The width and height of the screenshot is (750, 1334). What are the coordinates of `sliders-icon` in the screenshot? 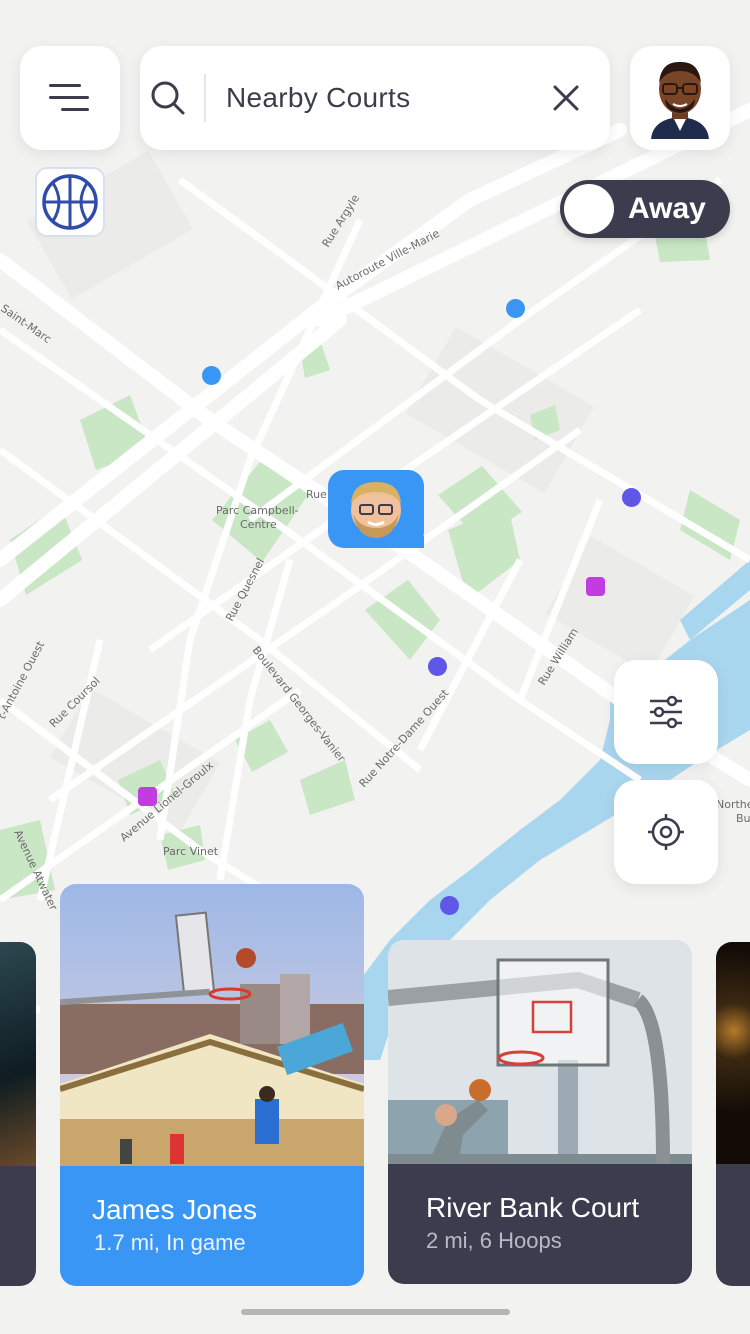 It's located at (666, 712).